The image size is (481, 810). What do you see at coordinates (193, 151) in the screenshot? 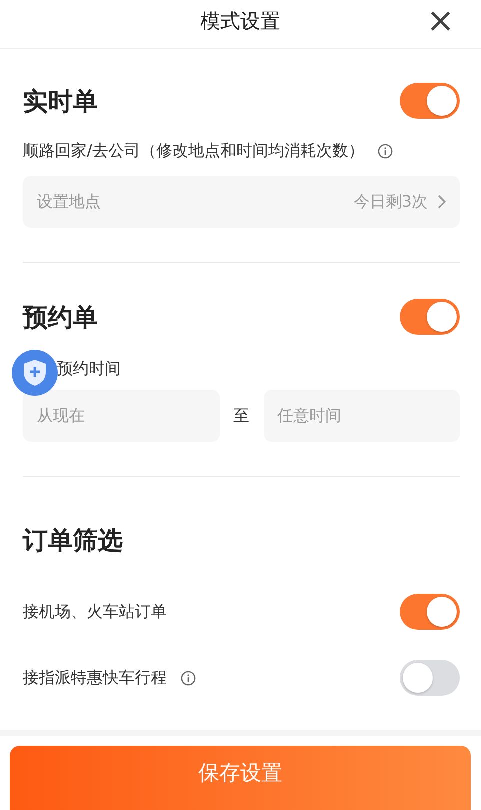
I see `route-label: 顺路回家/去公司（修改地点和时间均消耗次数）` at bounding box center [193, 151].